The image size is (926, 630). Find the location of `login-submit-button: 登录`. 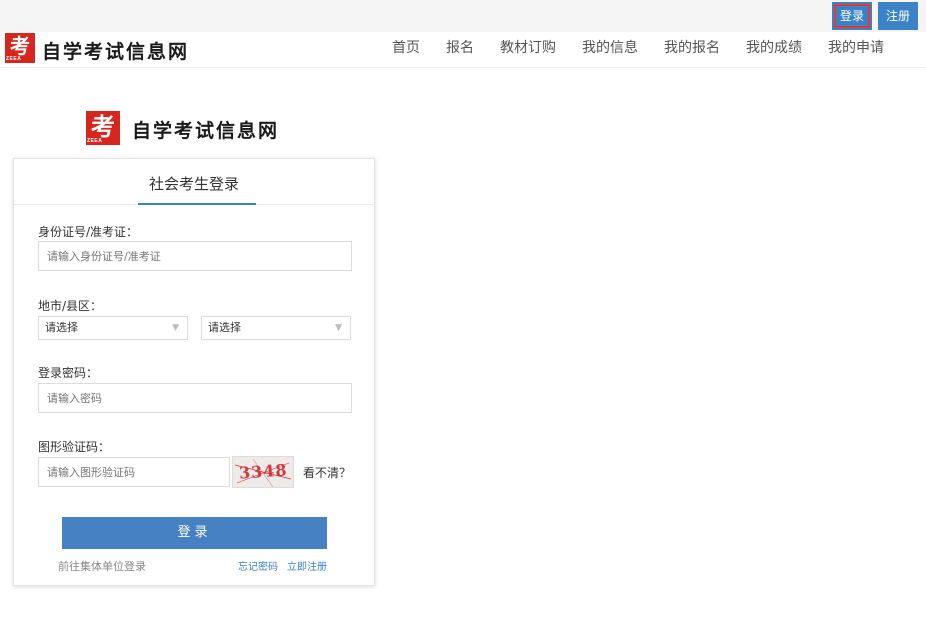

login-submit-button: 登录 is located at coordinates (194, 533).